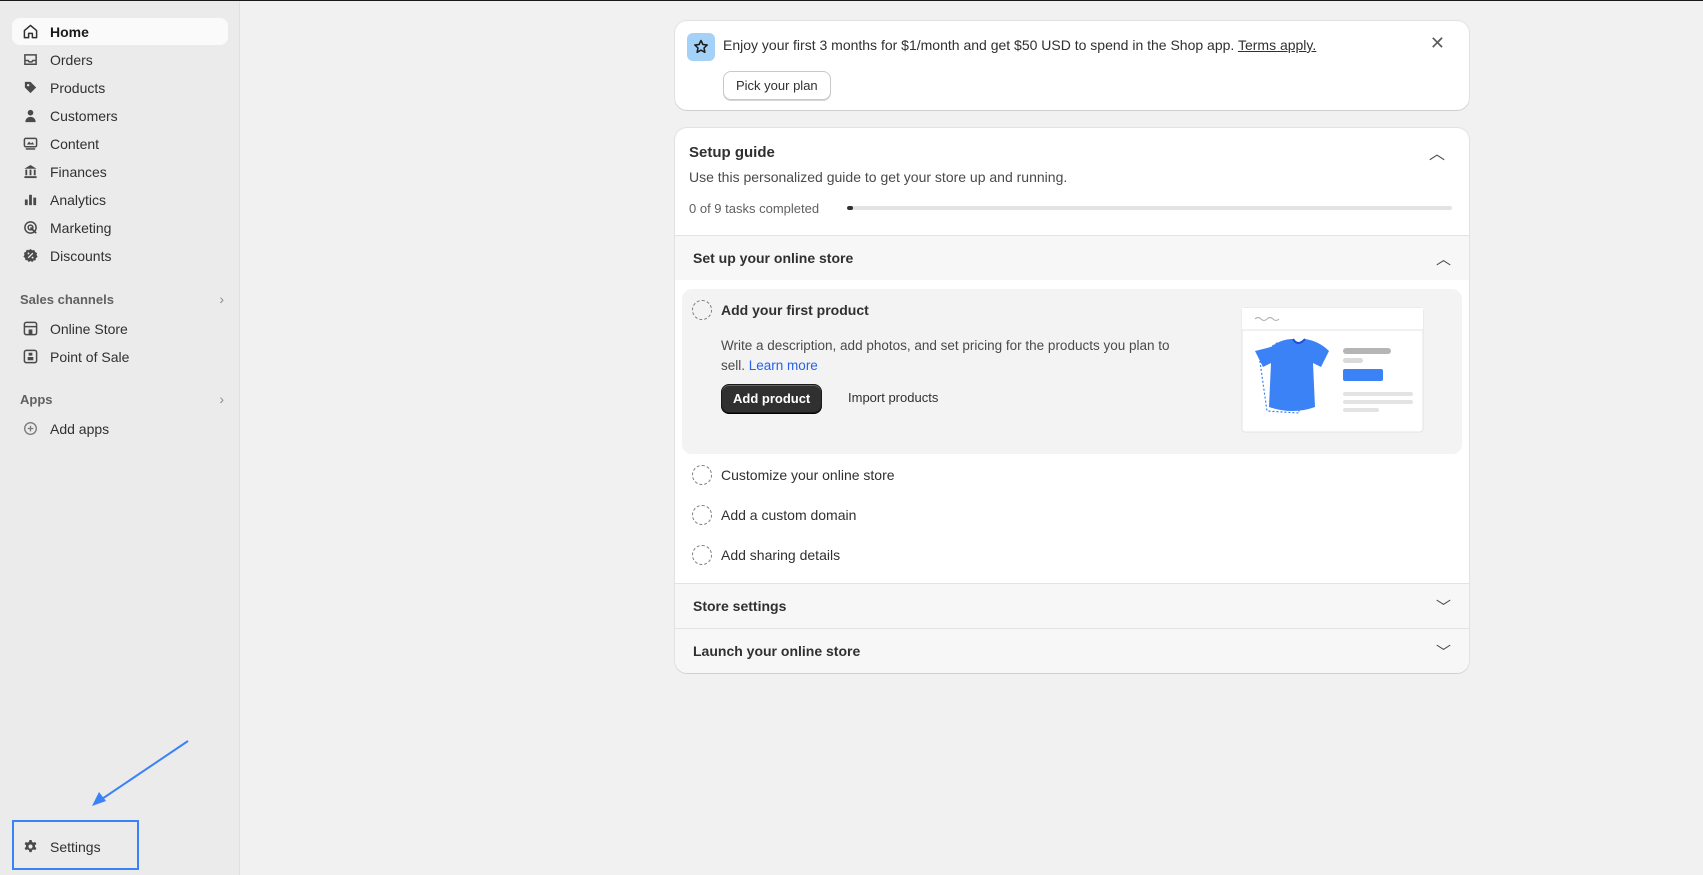 This screenshot has height=875, width=1703. What do you see at coordinates (30, 429) in the screenshot?
I see `plus-circle-icon` at bounding box center [30, 429].